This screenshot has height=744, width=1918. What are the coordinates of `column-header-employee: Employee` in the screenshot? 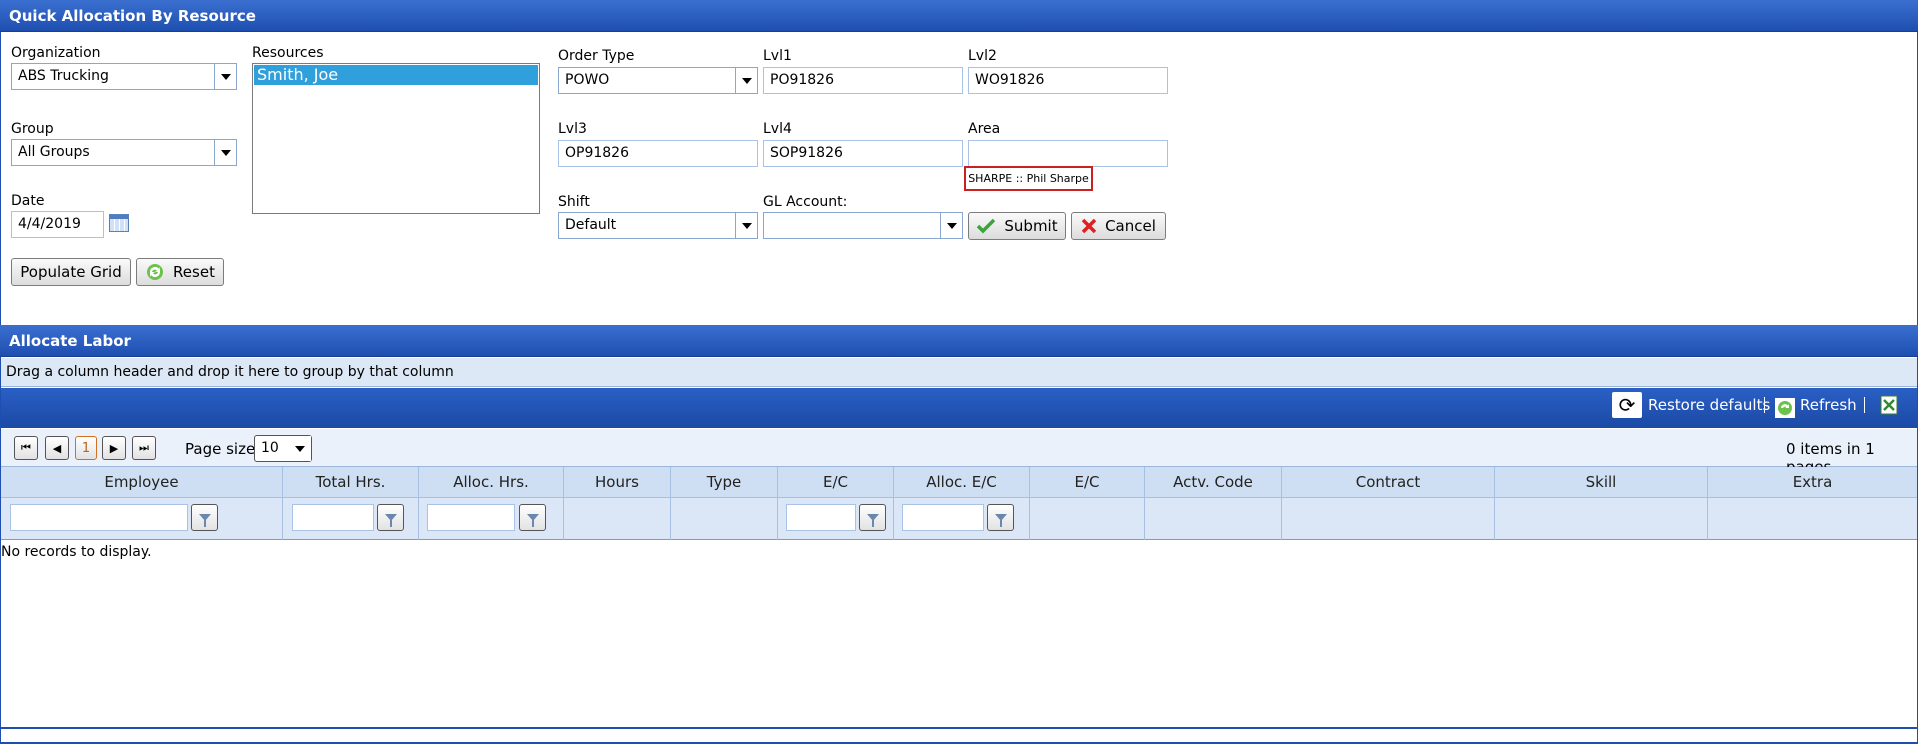 It's located at (141, 482).